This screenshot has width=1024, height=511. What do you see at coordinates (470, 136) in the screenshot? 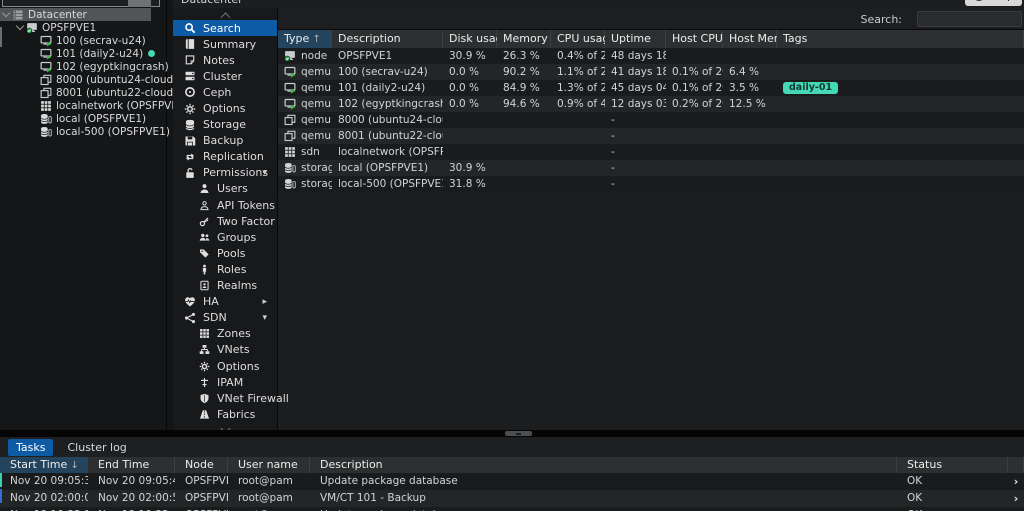
I see `disk-usage-cell` at bounding box center [470, 136].